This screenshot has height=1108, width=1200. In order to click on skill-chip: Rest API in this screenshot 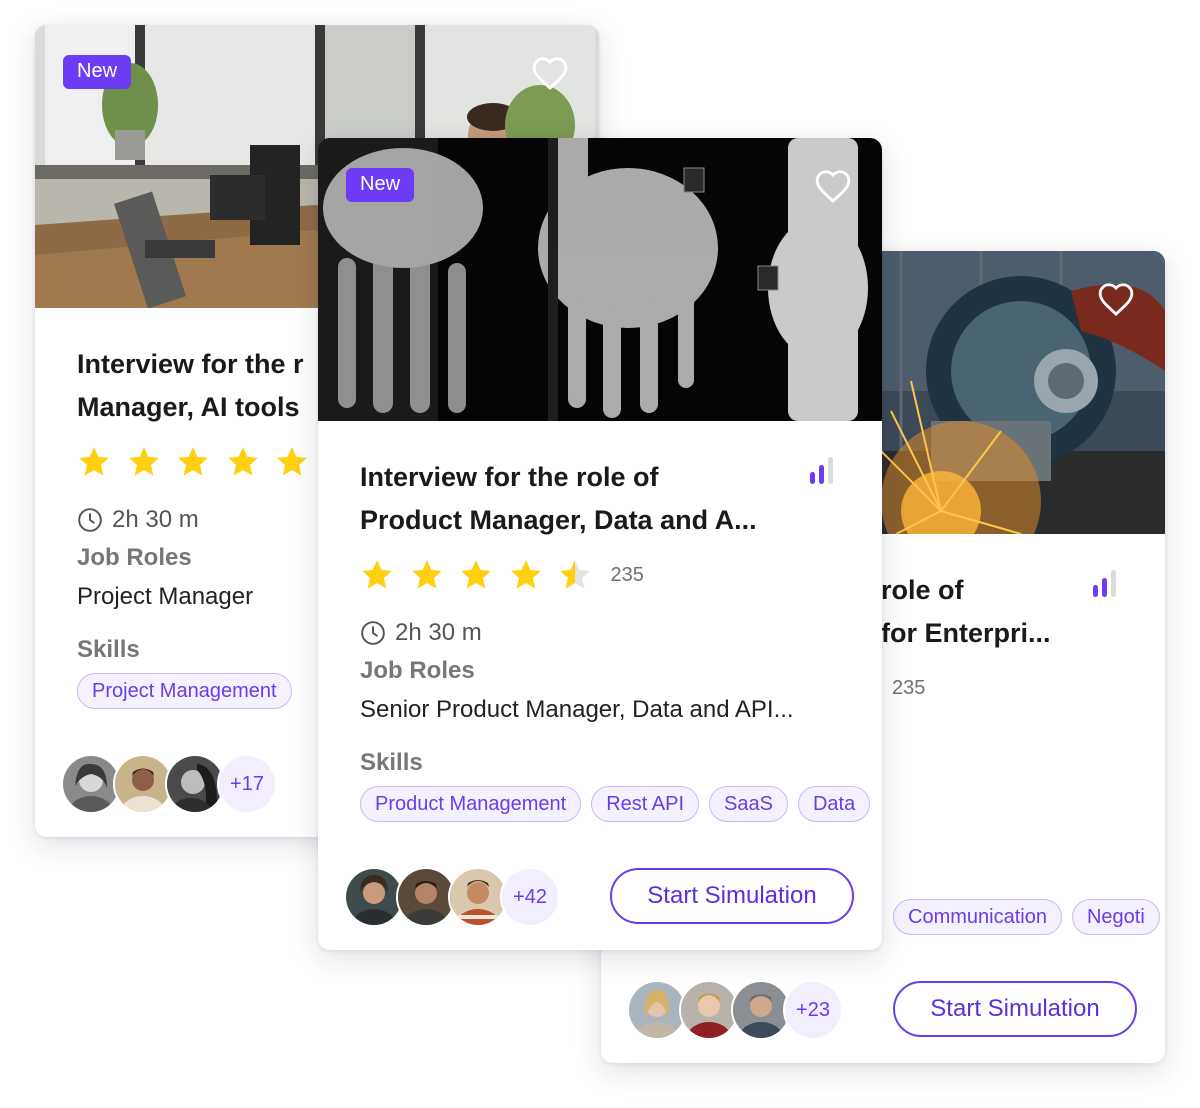, I will do `click(645, 804)`.